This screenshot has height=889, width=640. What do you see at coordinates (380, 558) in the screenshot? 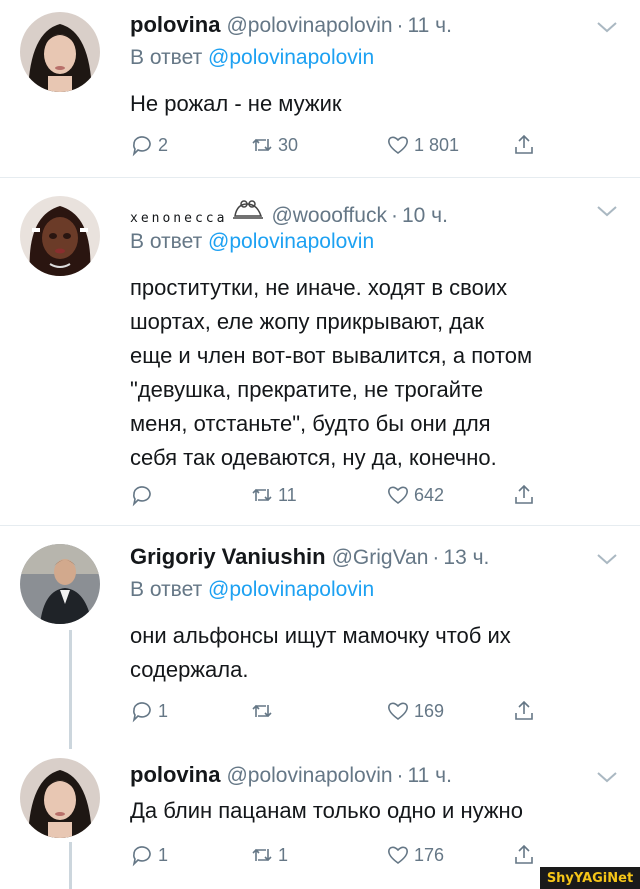
I see `user-handle: @GrigVan` at bounding box center [380, 558].